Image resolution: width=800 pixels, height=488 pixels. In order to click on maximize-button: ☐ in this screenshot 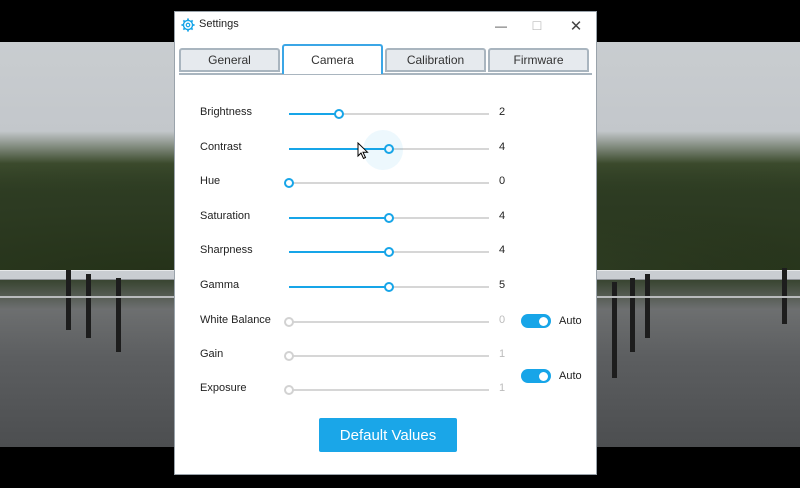, I will do `click(537, 26)`.